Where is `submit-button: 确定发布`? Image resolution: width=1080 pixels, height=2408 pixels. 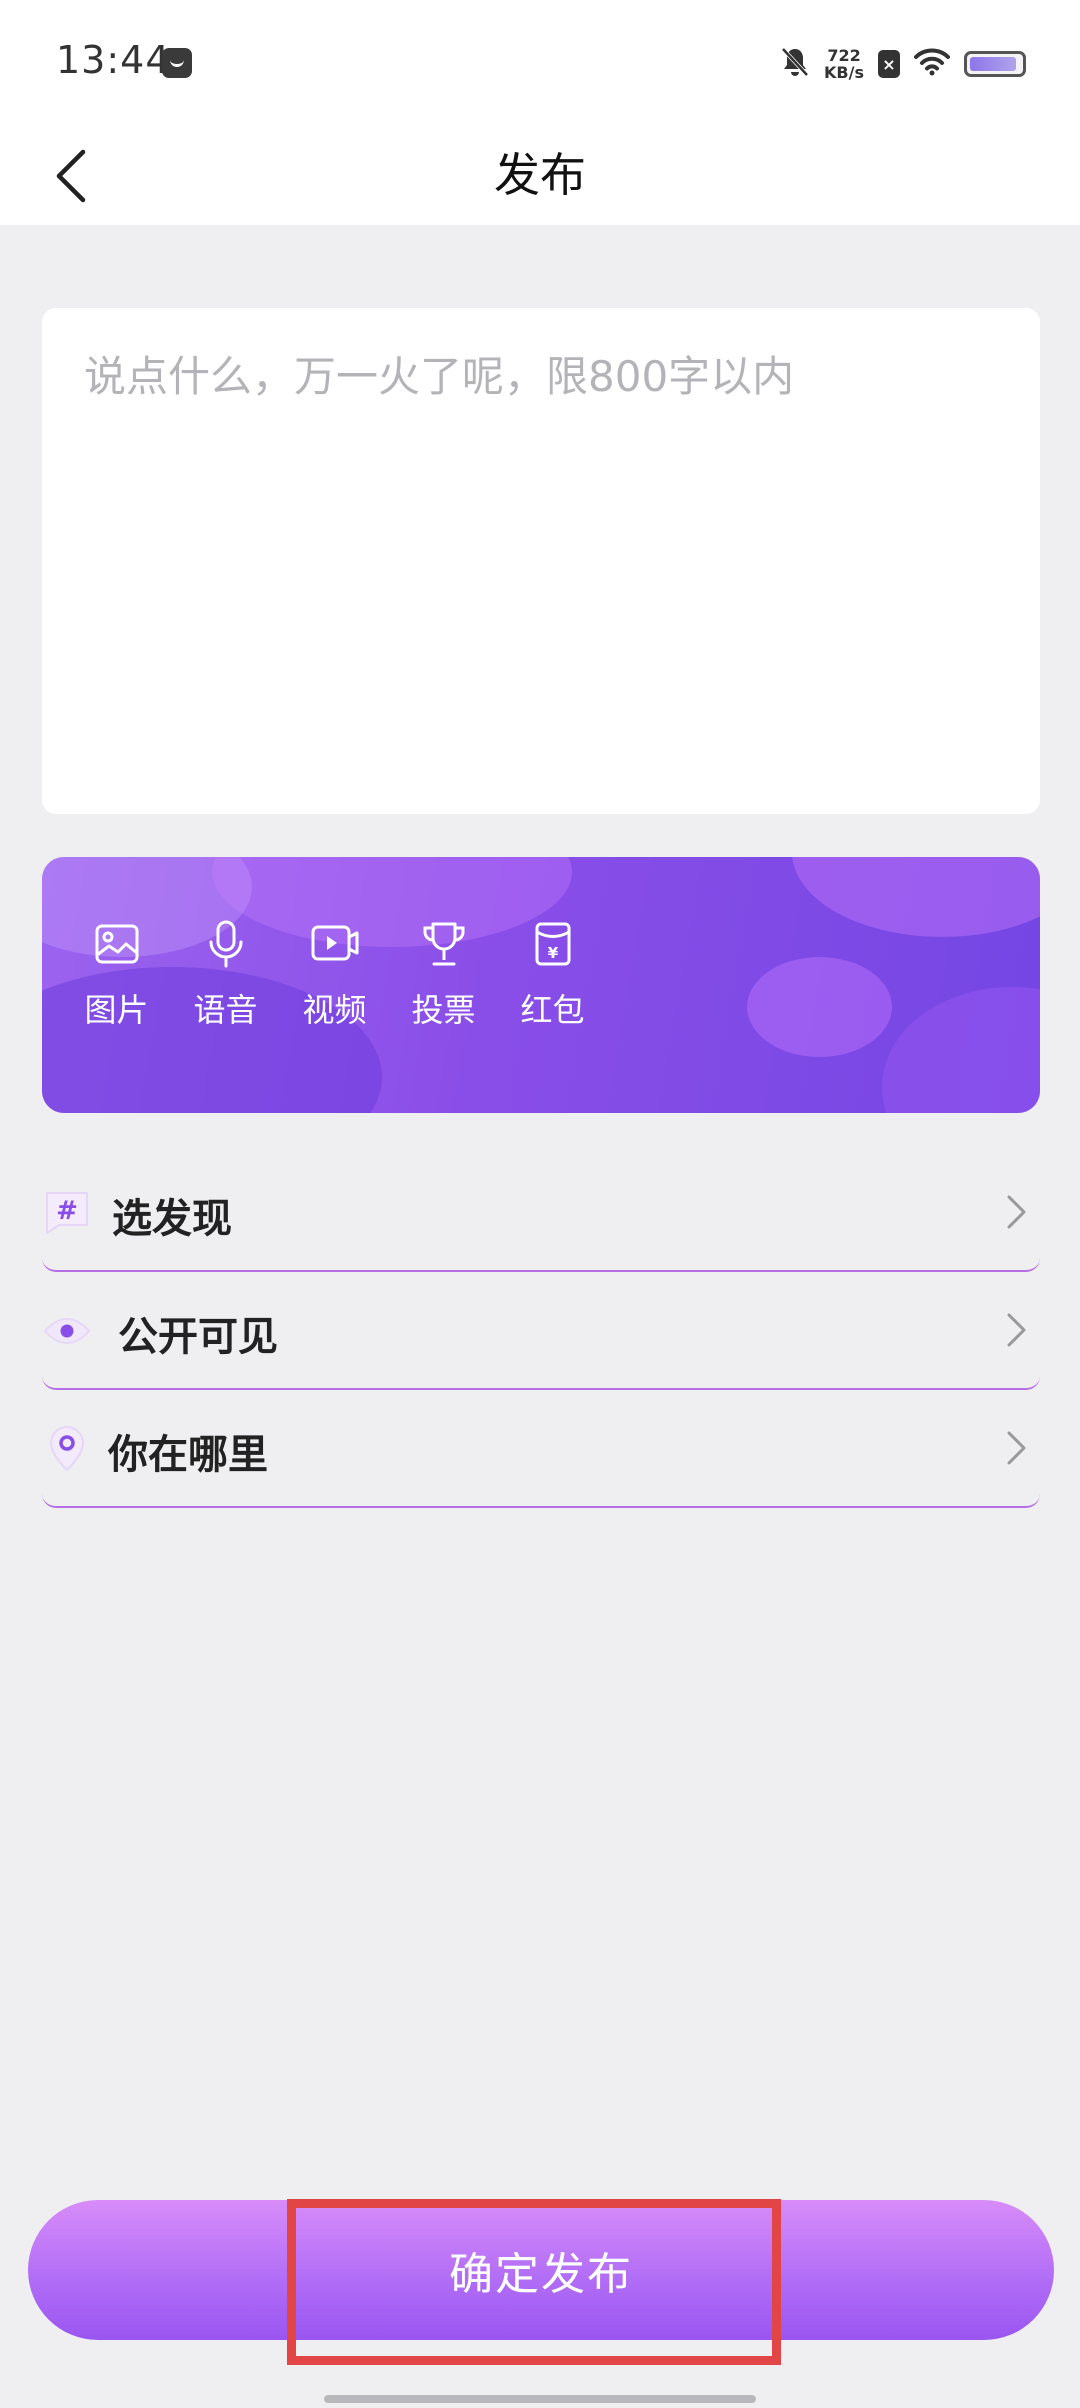
submit-button: 确定发布 is located at coordinates (541, 2270).